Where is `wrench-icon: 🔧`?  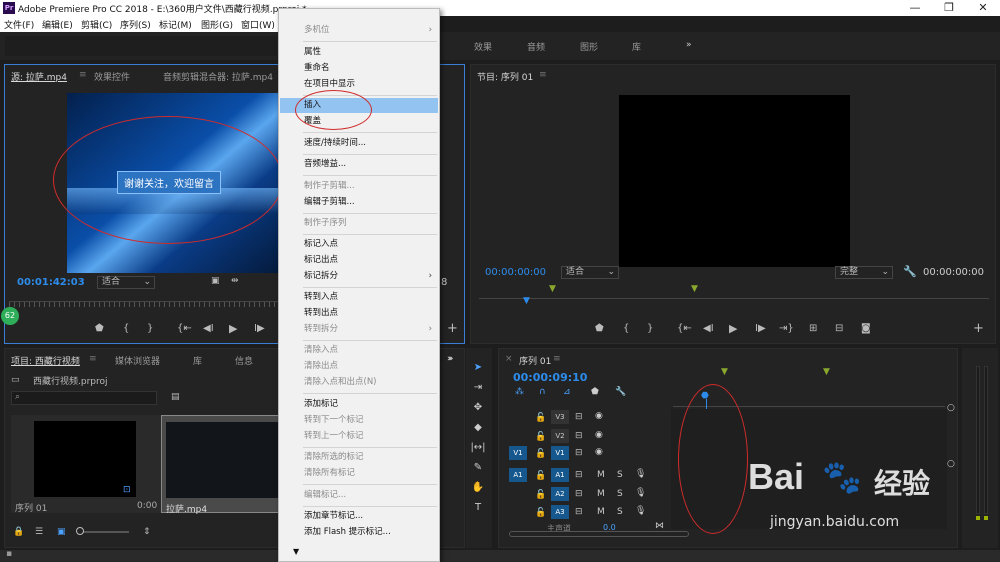
wrench-icon: 🔧 is located at coordinates (910, 271).